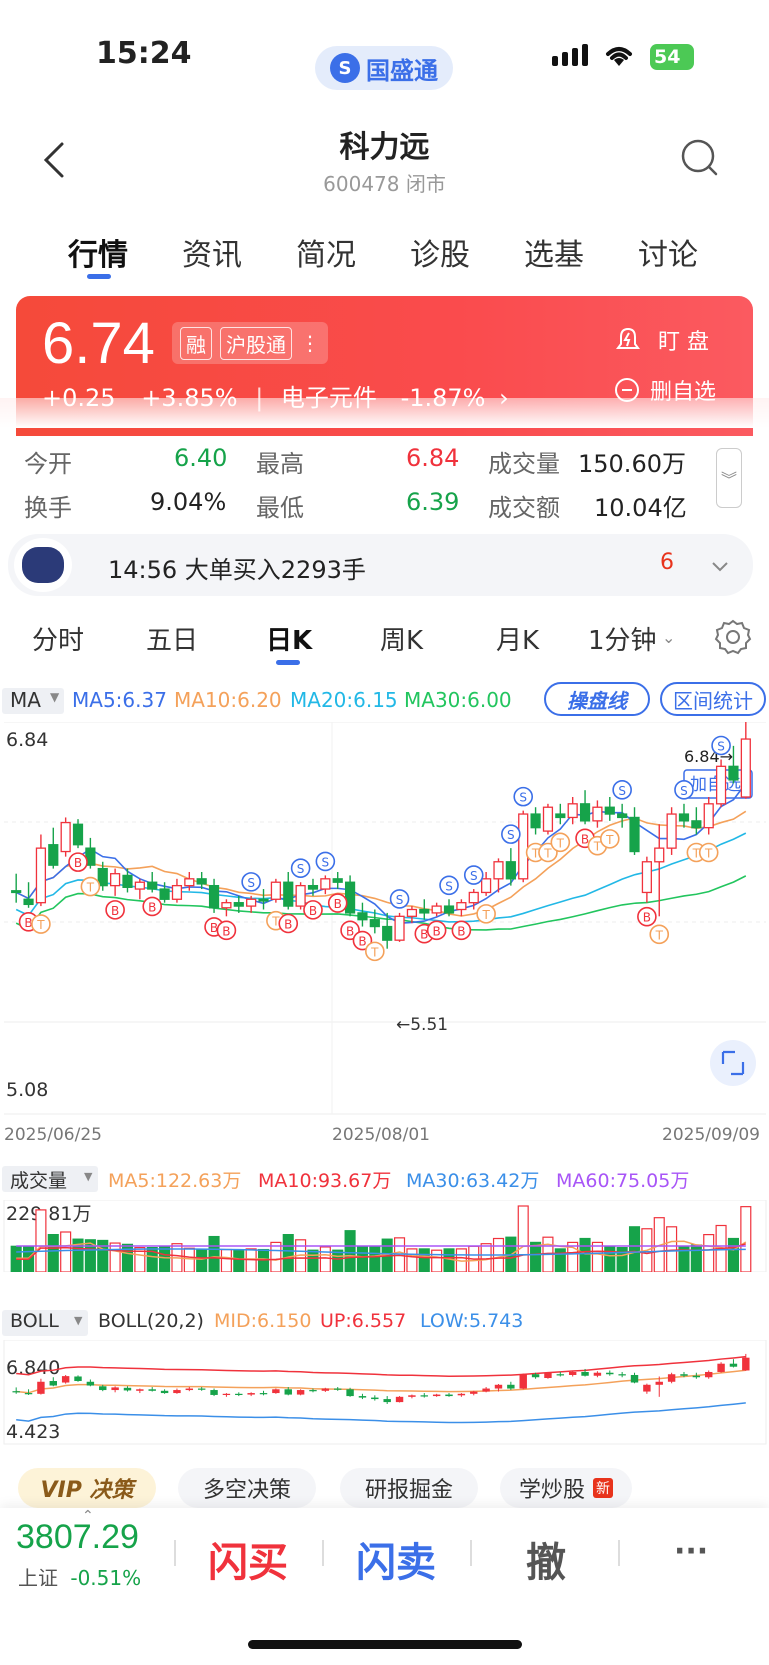  Describe the element at coordinates (566, 1488) in the screenshot. I see `learn-trading-tab: 学炒股 新` at that location.